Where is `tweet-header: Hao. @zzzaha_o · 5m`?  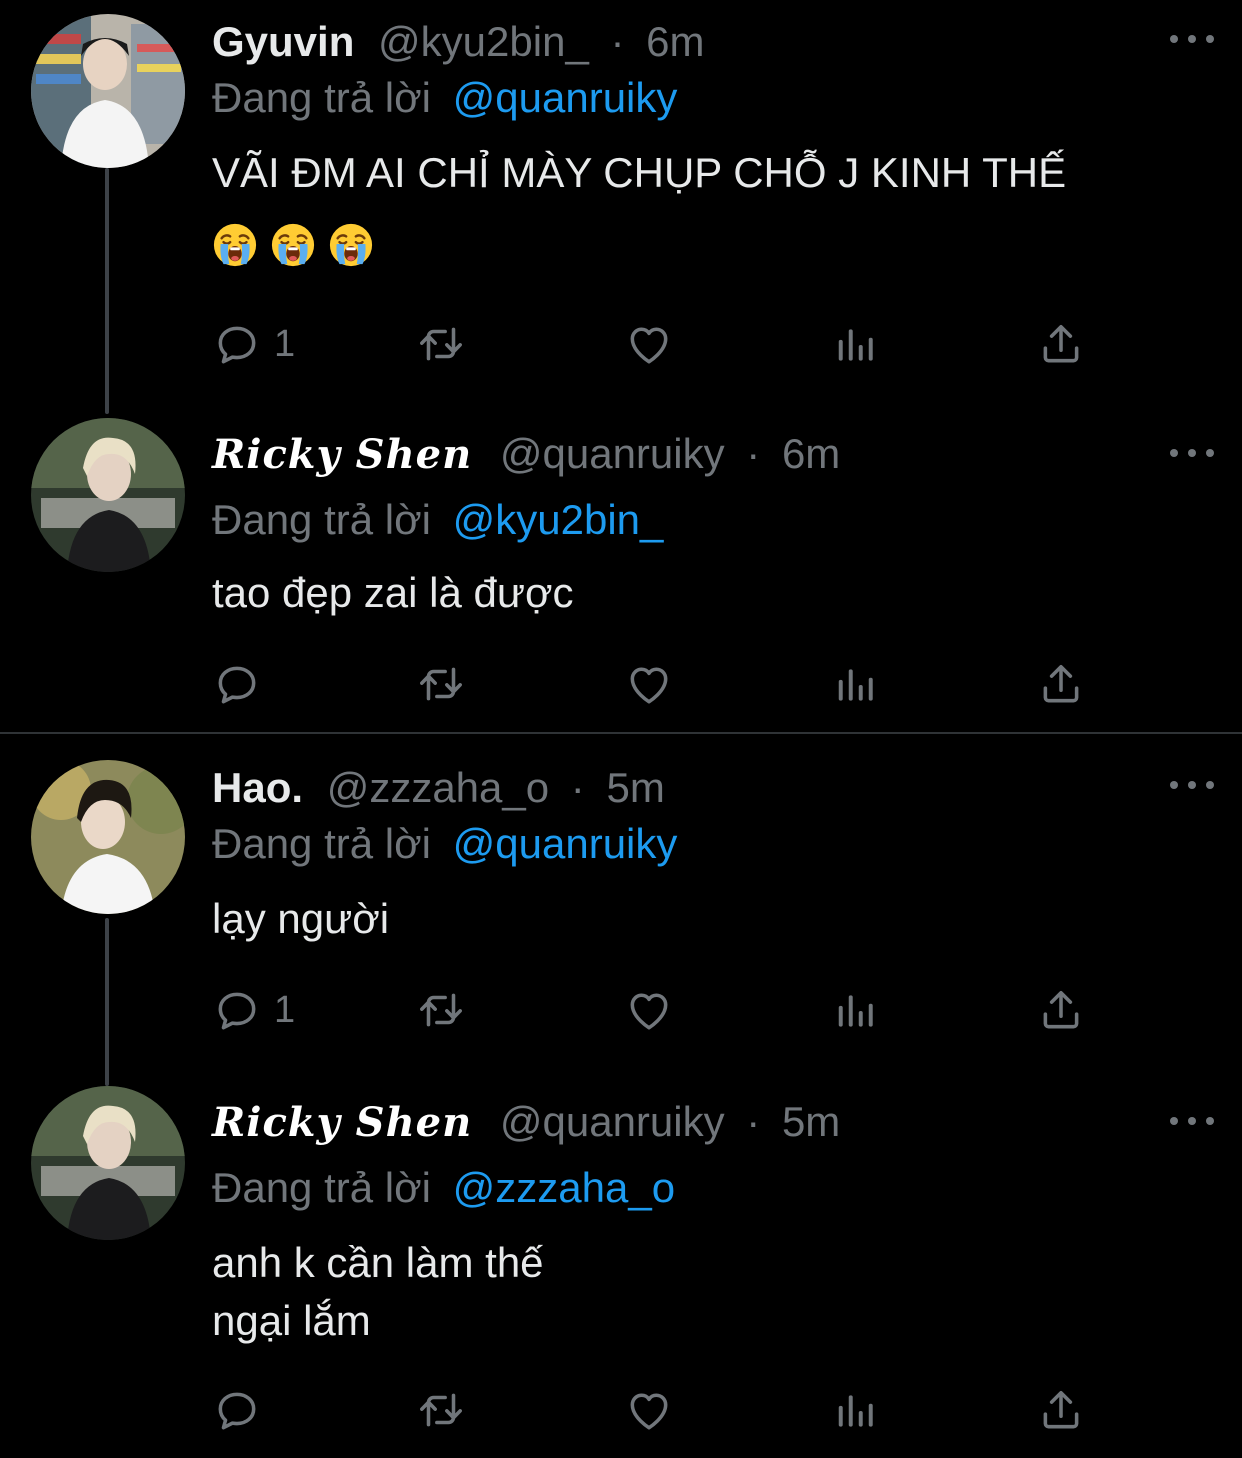 tweet-header: Hao. @zzzaha_o · 5m is located at coordinates (438, 788).